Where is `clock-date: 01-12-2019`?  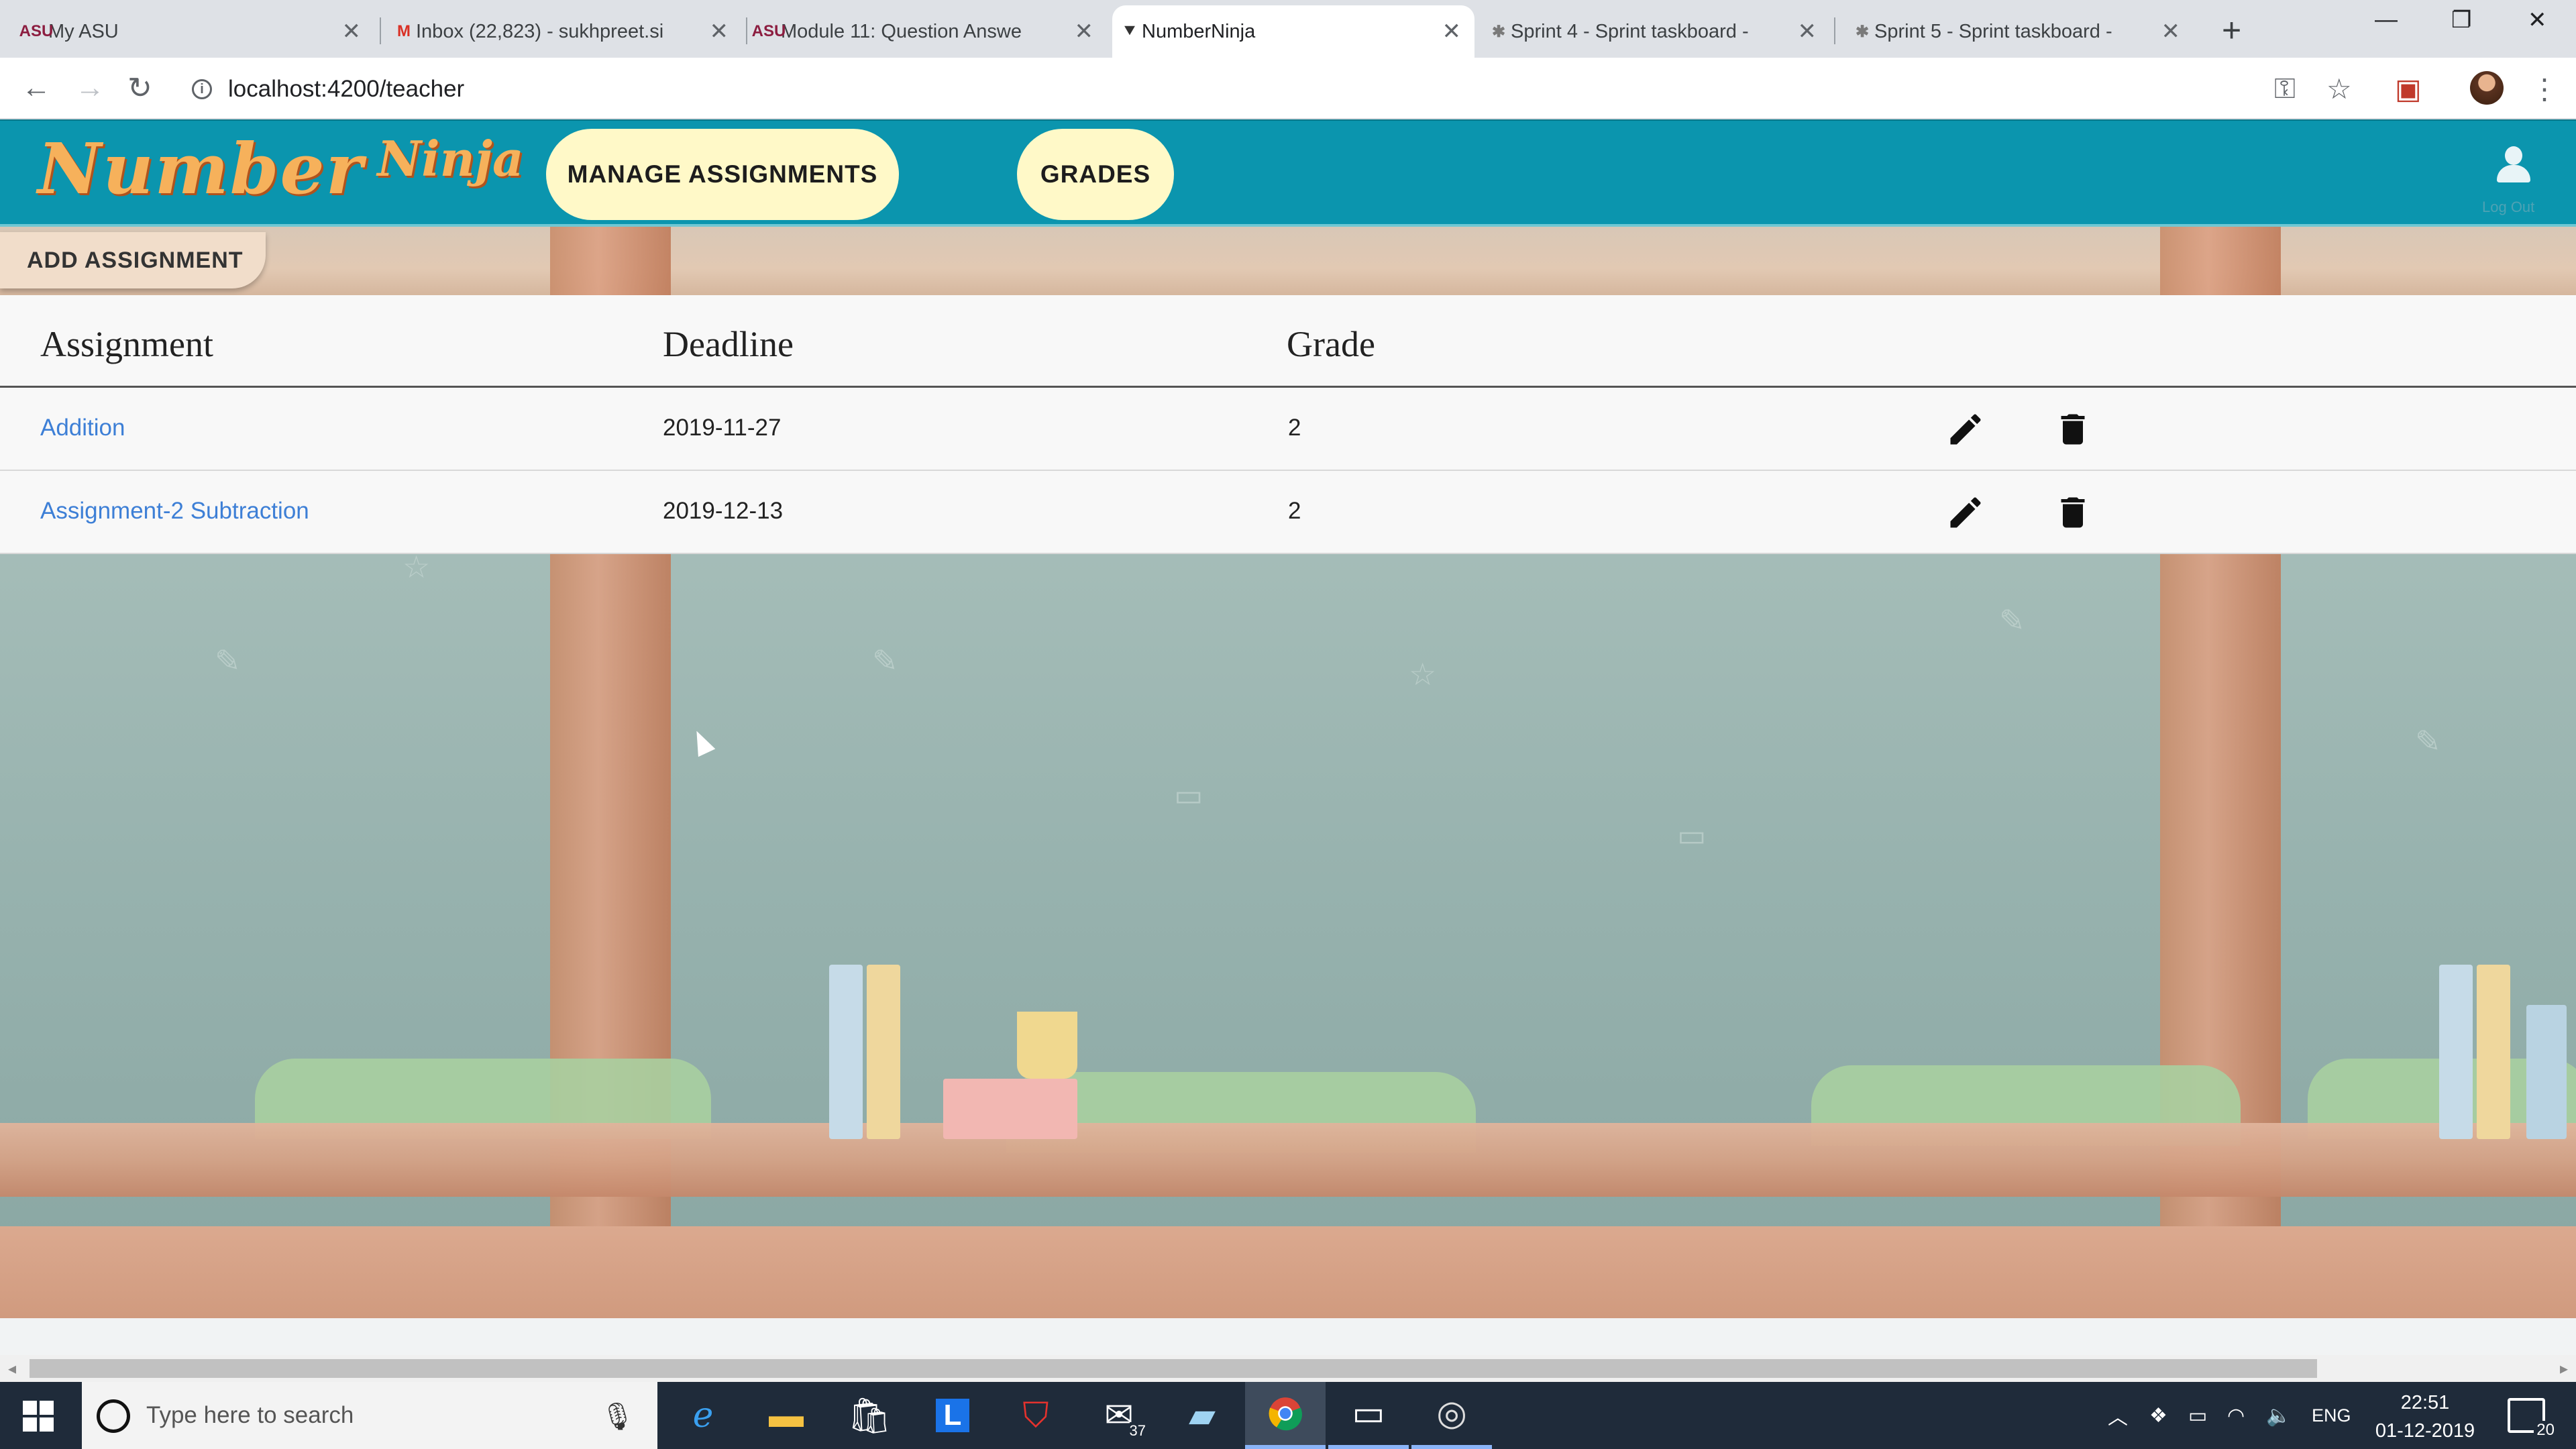
clock-date: 01-12-2019 is located at coordinates (2425, 1431).